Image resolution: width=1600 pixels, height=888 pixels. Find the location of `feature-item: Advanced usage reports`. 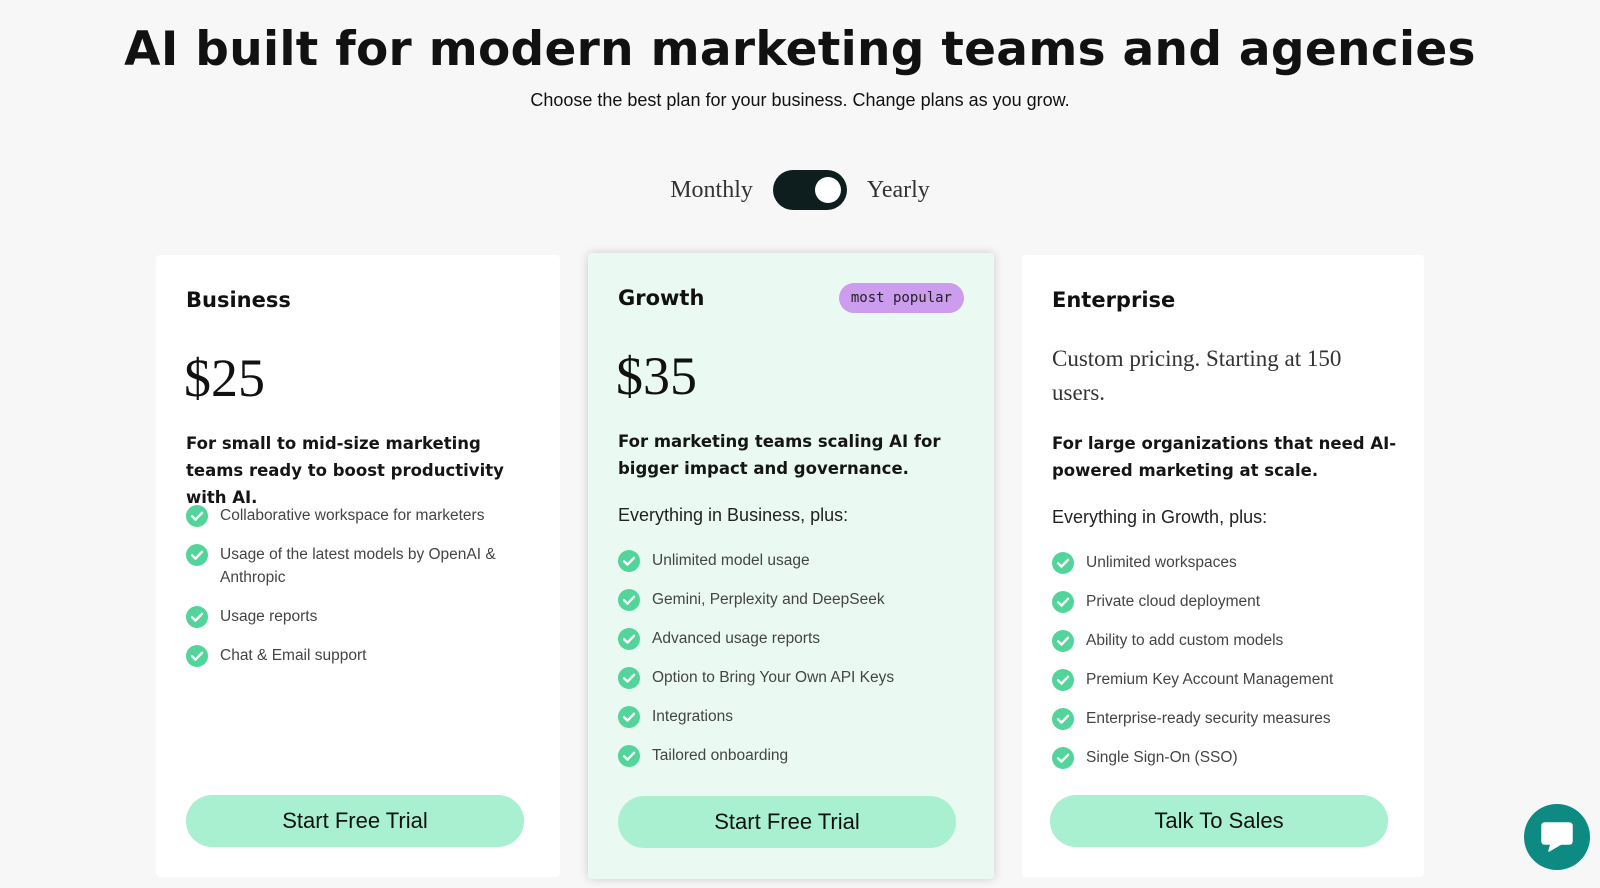

feature-item: Advanced usage reports is located at coordinates (796, 639).